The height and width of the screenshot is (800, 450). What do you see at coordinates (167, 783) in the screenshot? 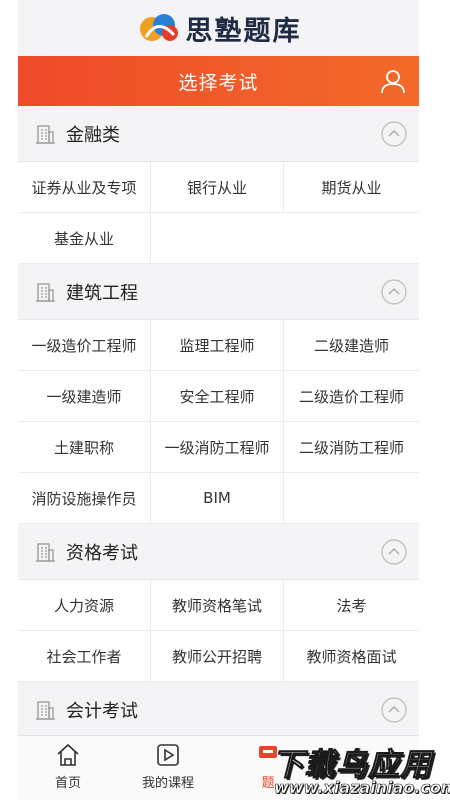
I see `tab-my-courses-label: 我的课程` at bounding box center [167, 783].